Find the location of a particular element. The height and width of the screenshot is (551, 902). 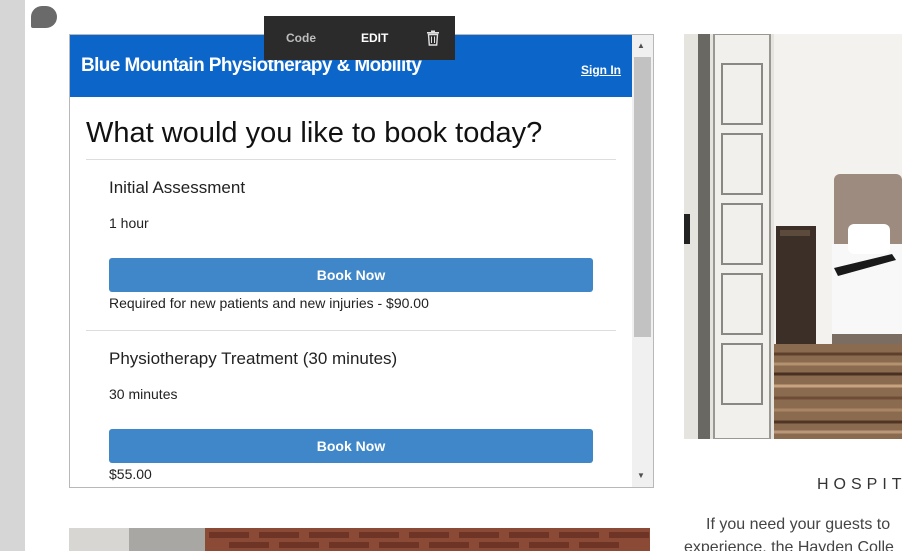

service-name-physiotherapy-treatment: Physiotherapy Treatment (30 minutes) is located at coordinates (253, 358).